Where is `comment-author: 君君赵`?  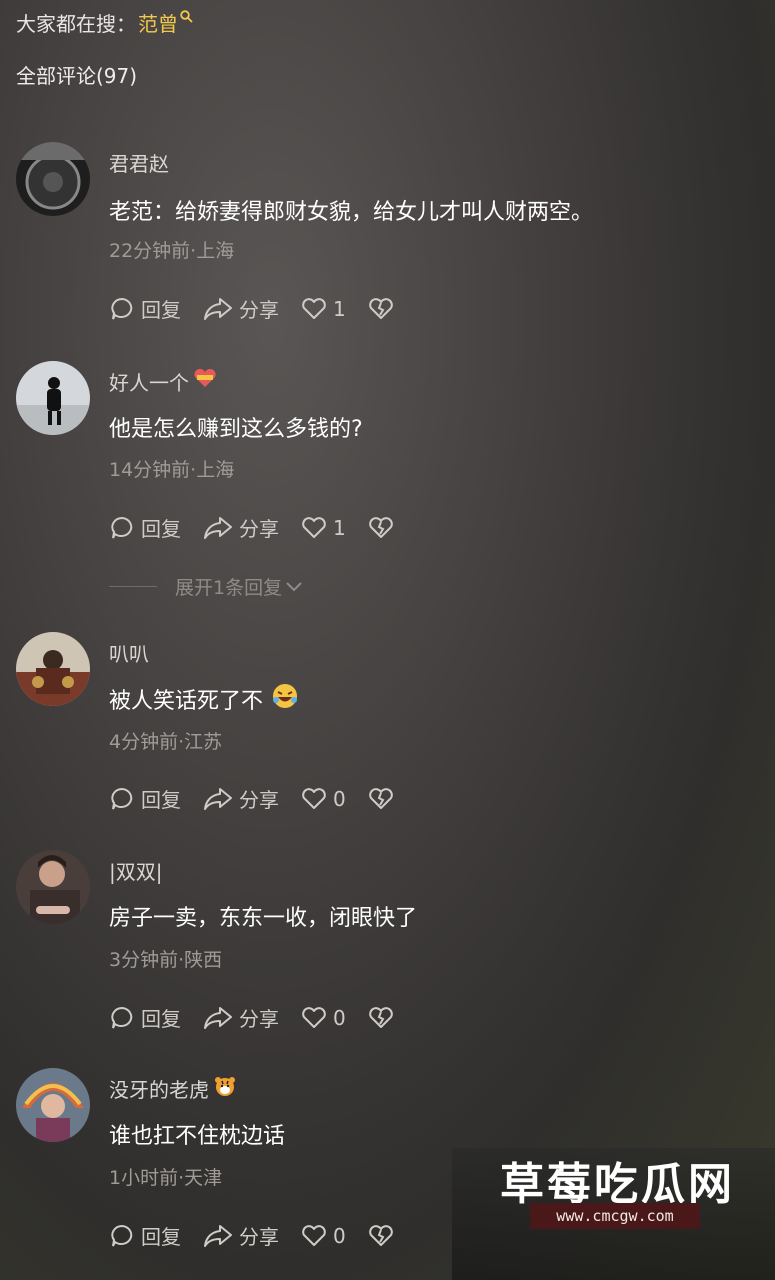 comment-author: 君君赵 is located at coordinates (139, 162).